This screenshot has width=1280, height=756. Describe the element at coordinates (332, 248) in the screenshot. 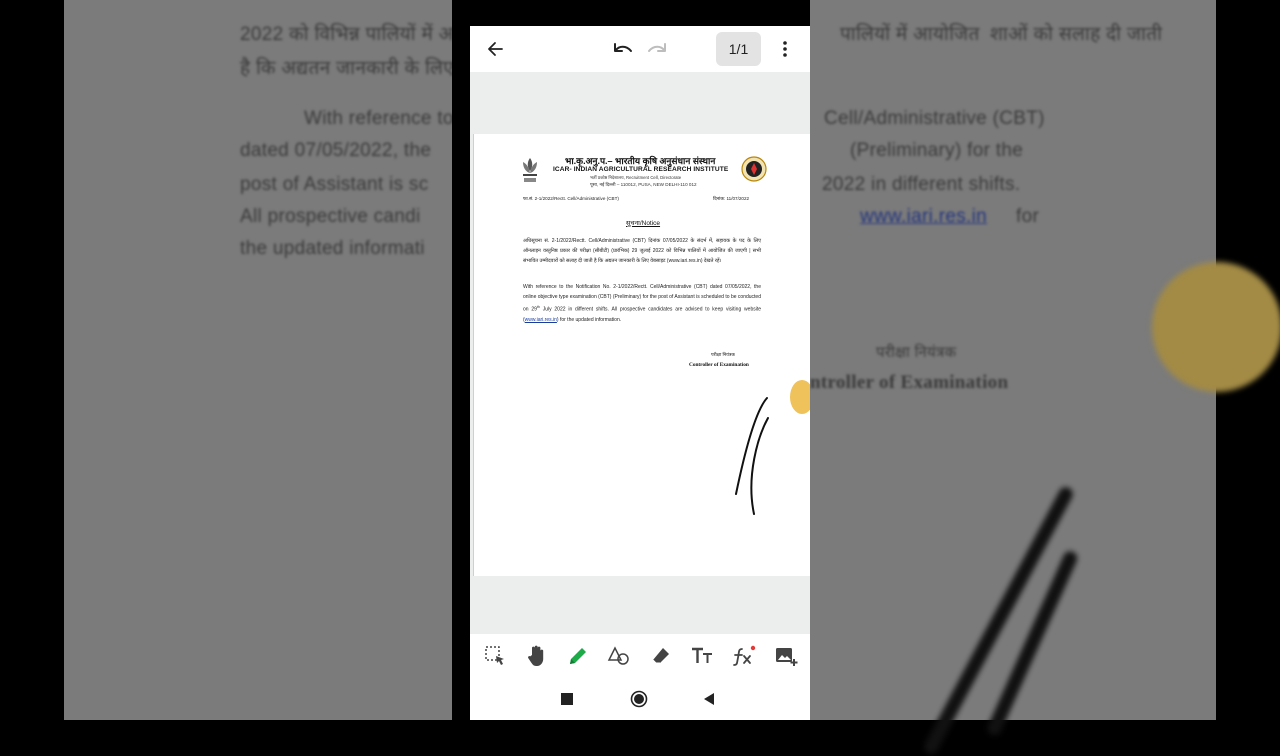

I see `bg-text: the updated informati` at that location.